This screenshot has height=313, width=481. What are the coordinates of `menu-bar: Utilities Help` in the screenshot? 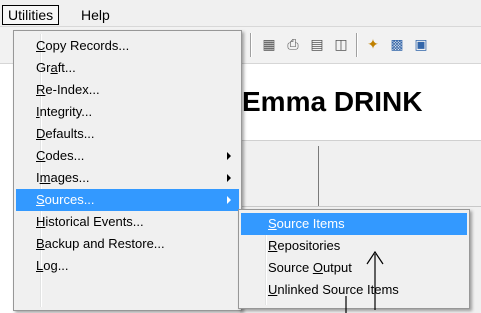 It's located at (240, 13).